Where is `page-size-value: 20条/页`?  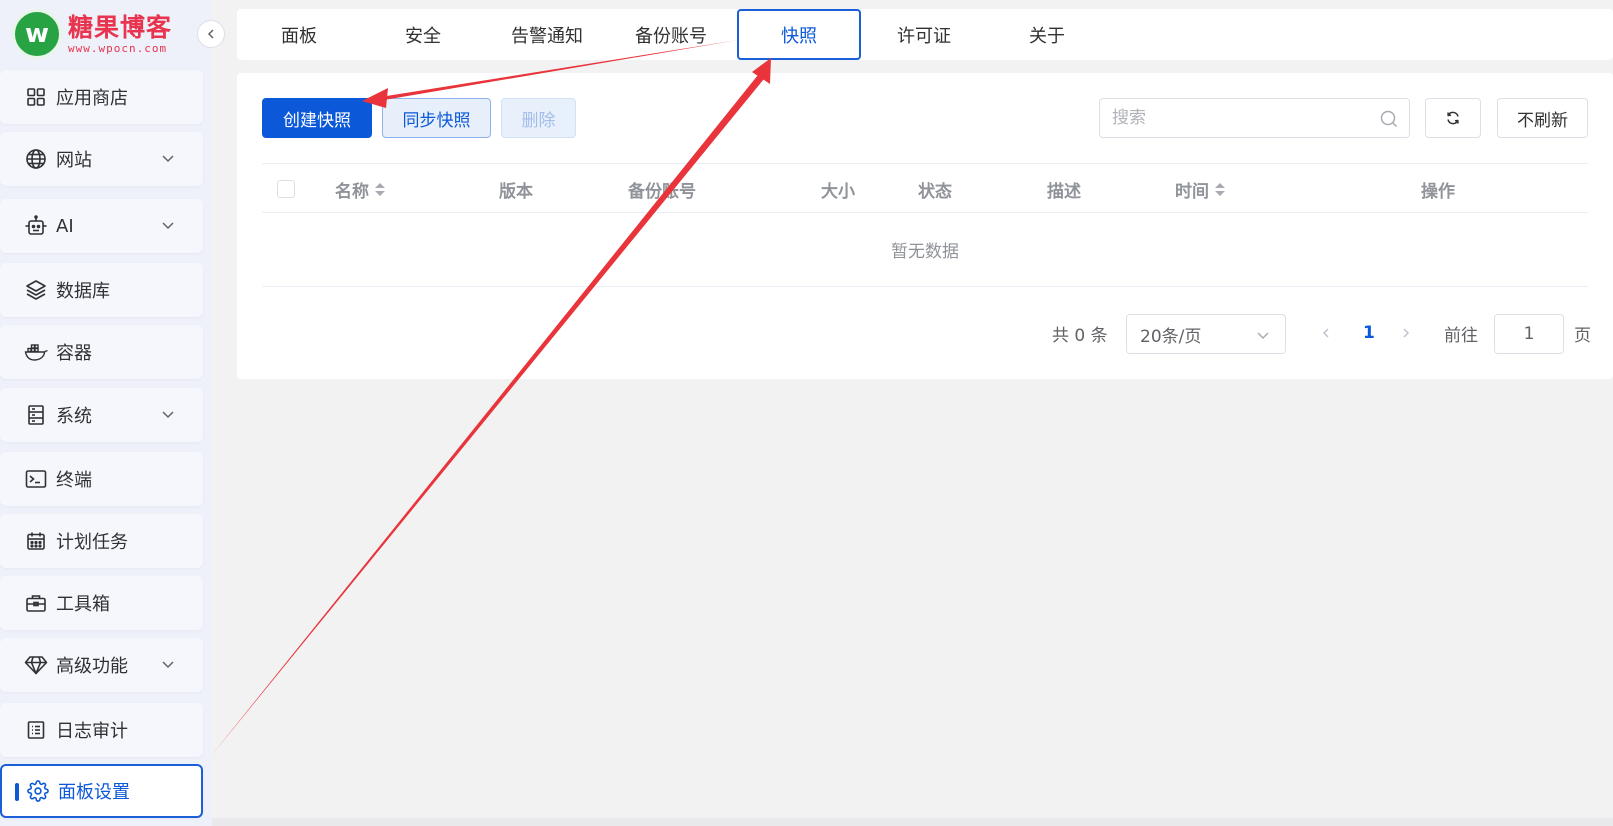 page-size-value: 20条/页 is located at coordinates (1171, 336).